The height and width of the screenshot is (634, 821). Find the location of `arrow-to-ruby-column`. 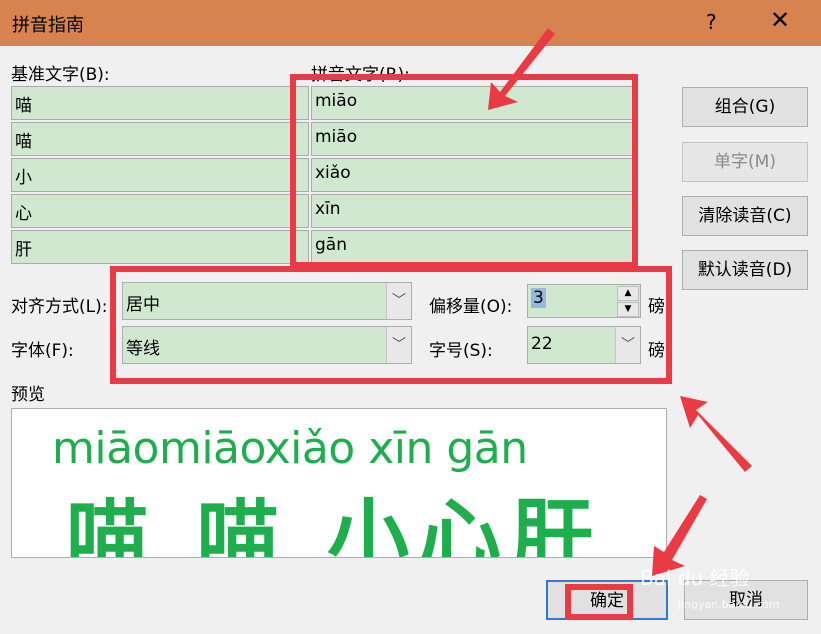

arrow-to-ruby-column is located at coordinates (521, 69).